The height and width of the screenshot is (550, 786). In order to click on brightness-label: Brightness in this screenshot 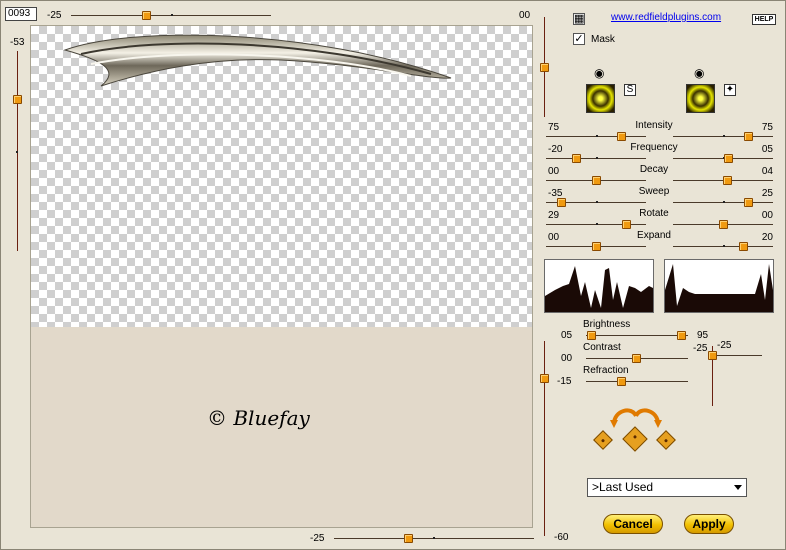, I will do `click(607, 324)`.